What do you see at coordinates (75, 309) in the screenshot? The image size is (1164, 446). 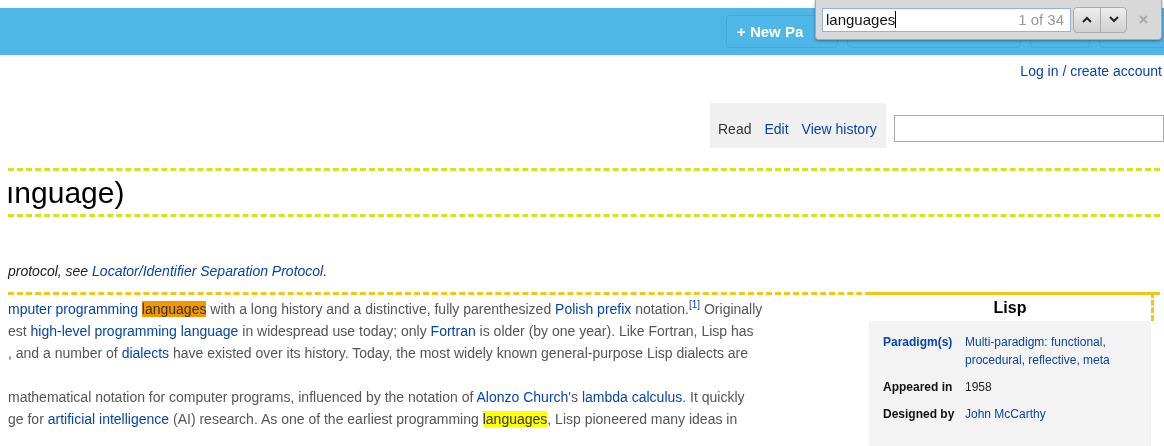 I see `text-link: mputer programming` at bounding box center [75, 309].